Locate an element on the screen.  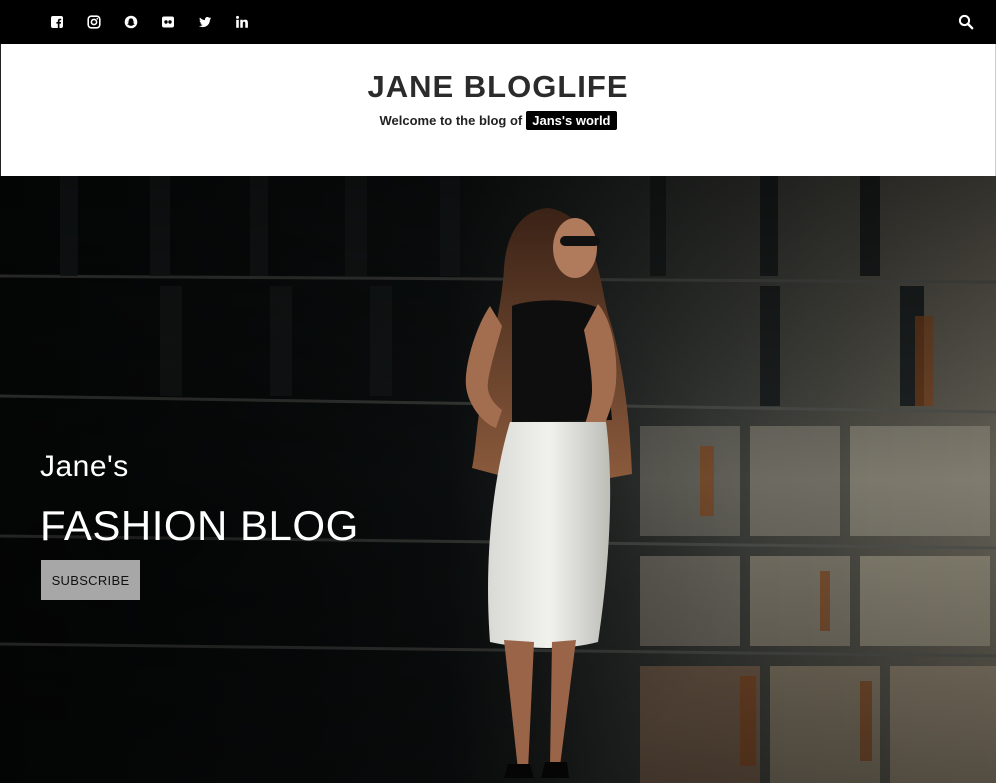
linkedin-icon is located at coordinates (241, 21).